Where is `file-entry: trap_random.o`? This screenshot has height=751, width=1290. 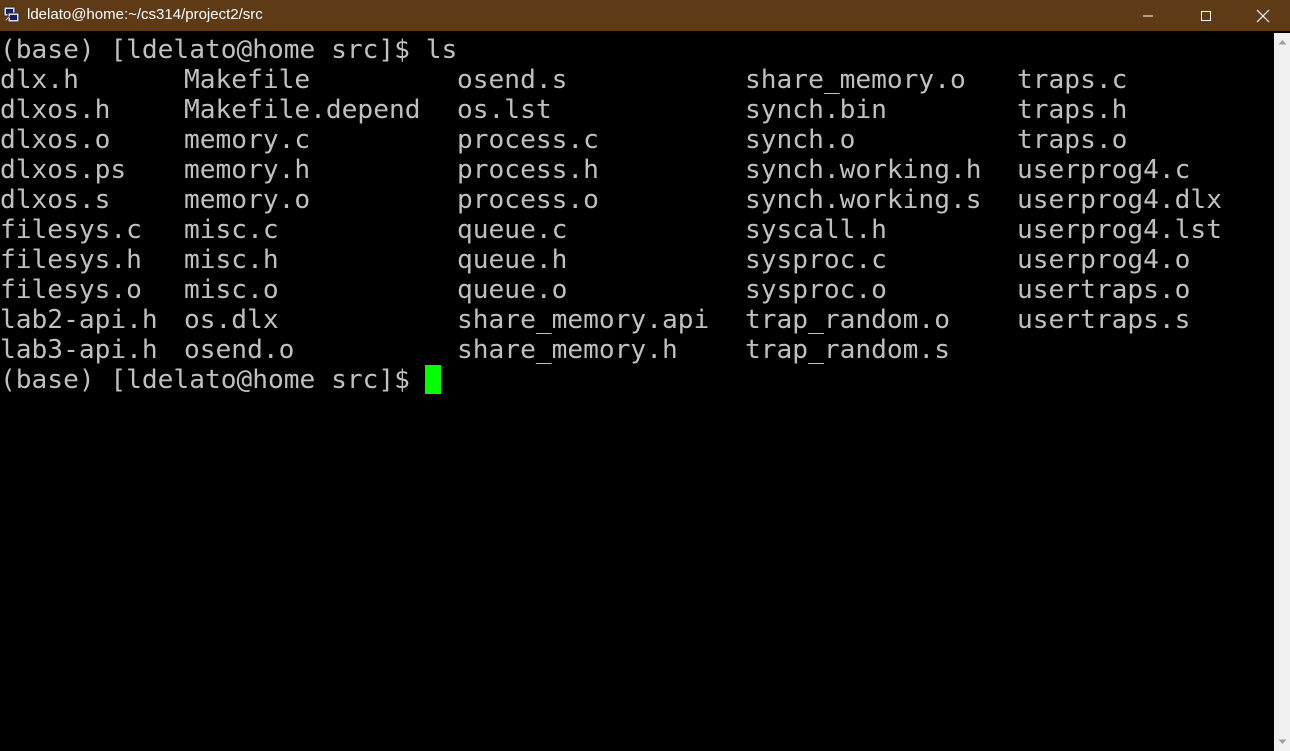 file-entry: trap_random.o is located at coordinates (847, 320).